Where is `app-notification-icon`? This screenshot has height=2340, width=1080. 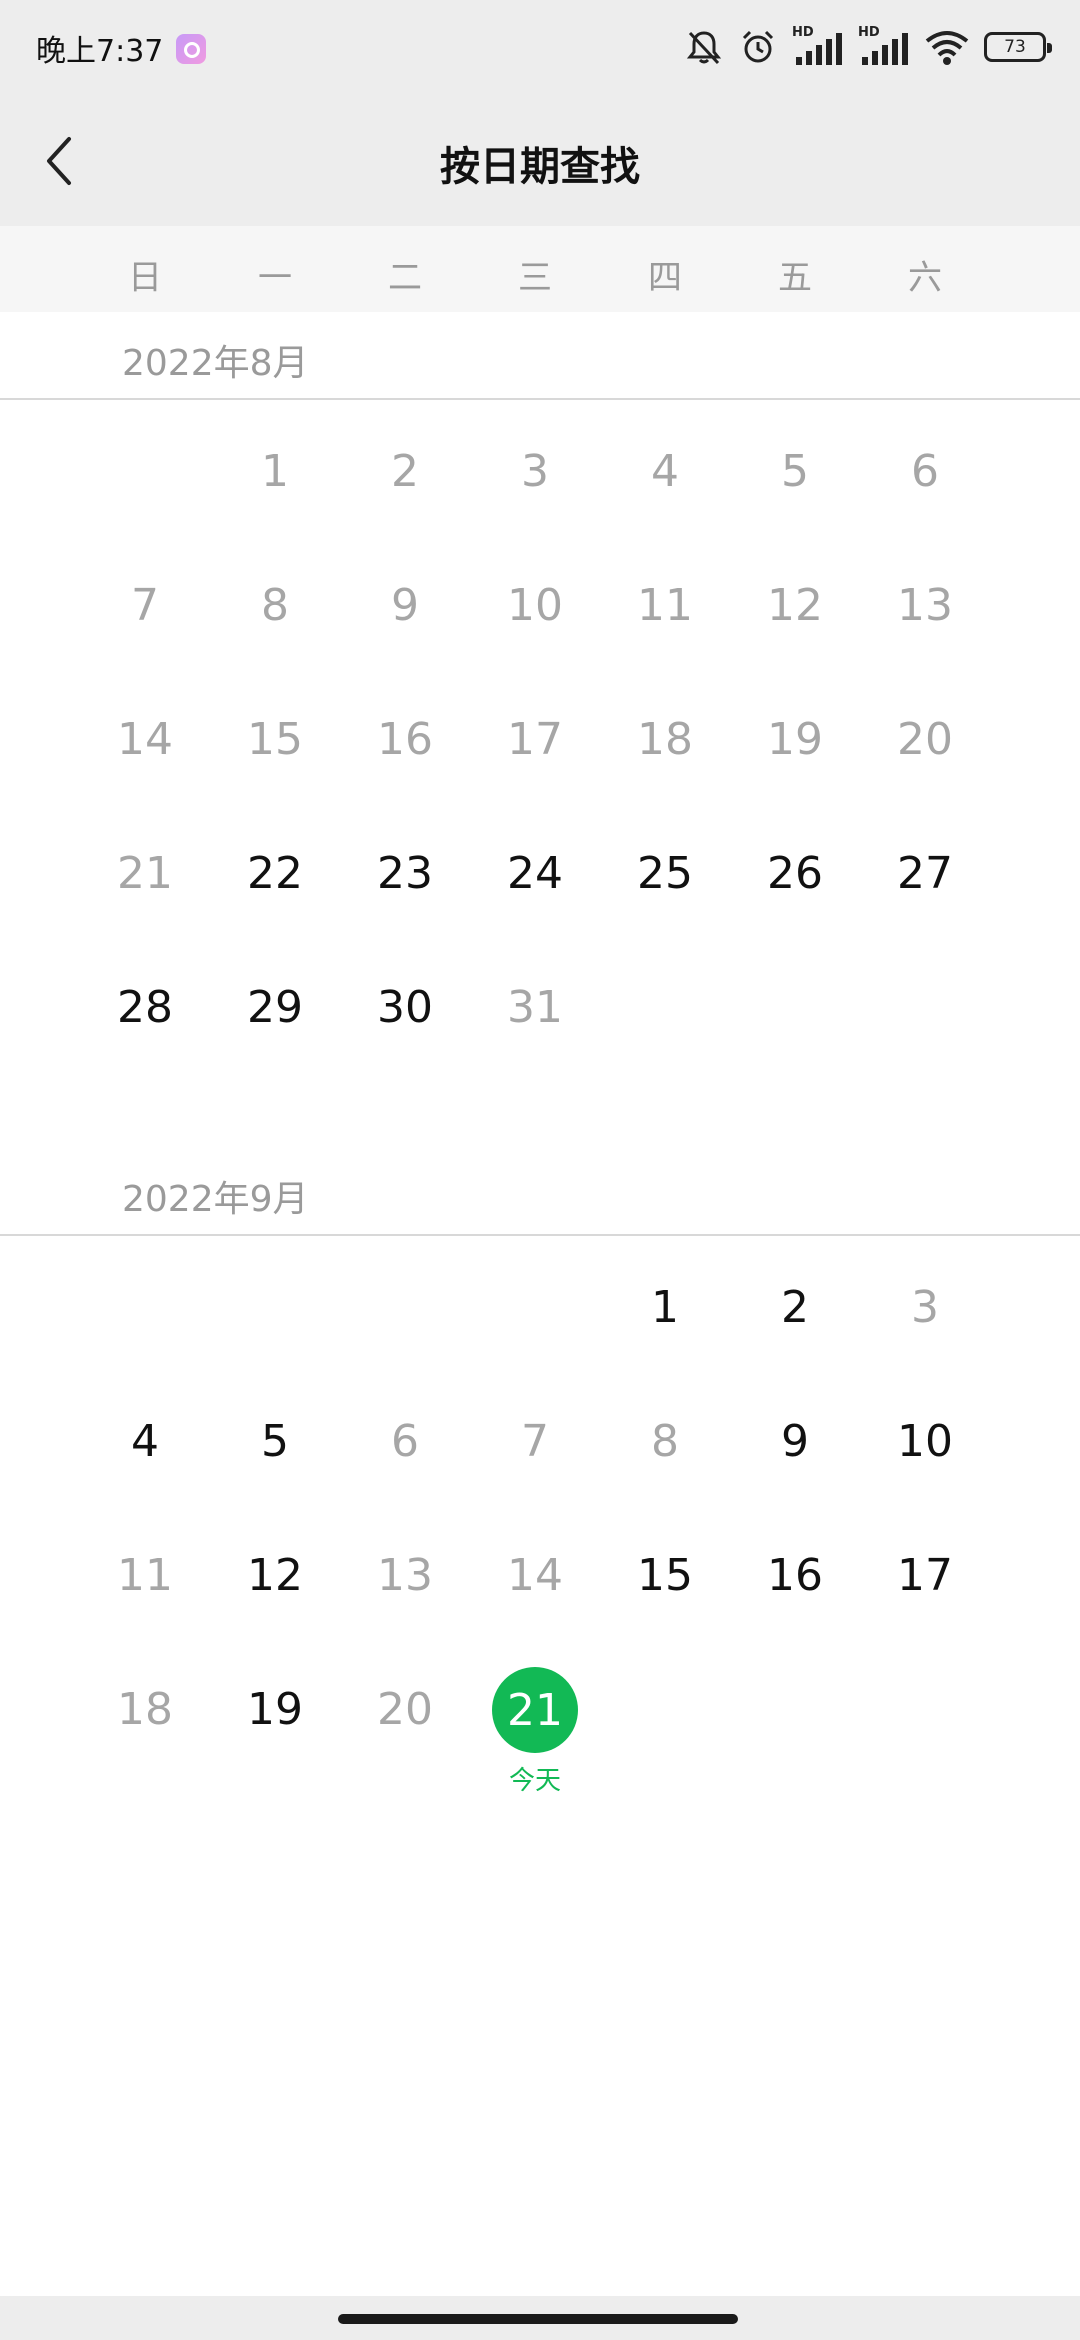 app-notification-icon is located at coordinates (191, 49).